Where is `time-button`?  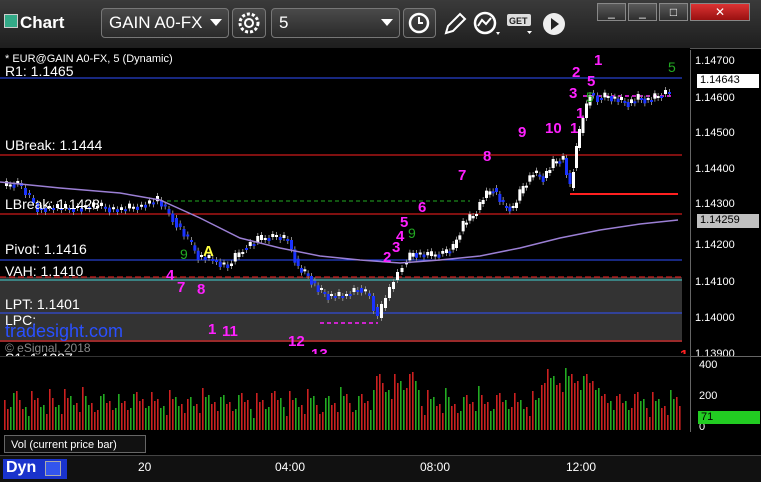 time-button is located at coordinates (419, 23).